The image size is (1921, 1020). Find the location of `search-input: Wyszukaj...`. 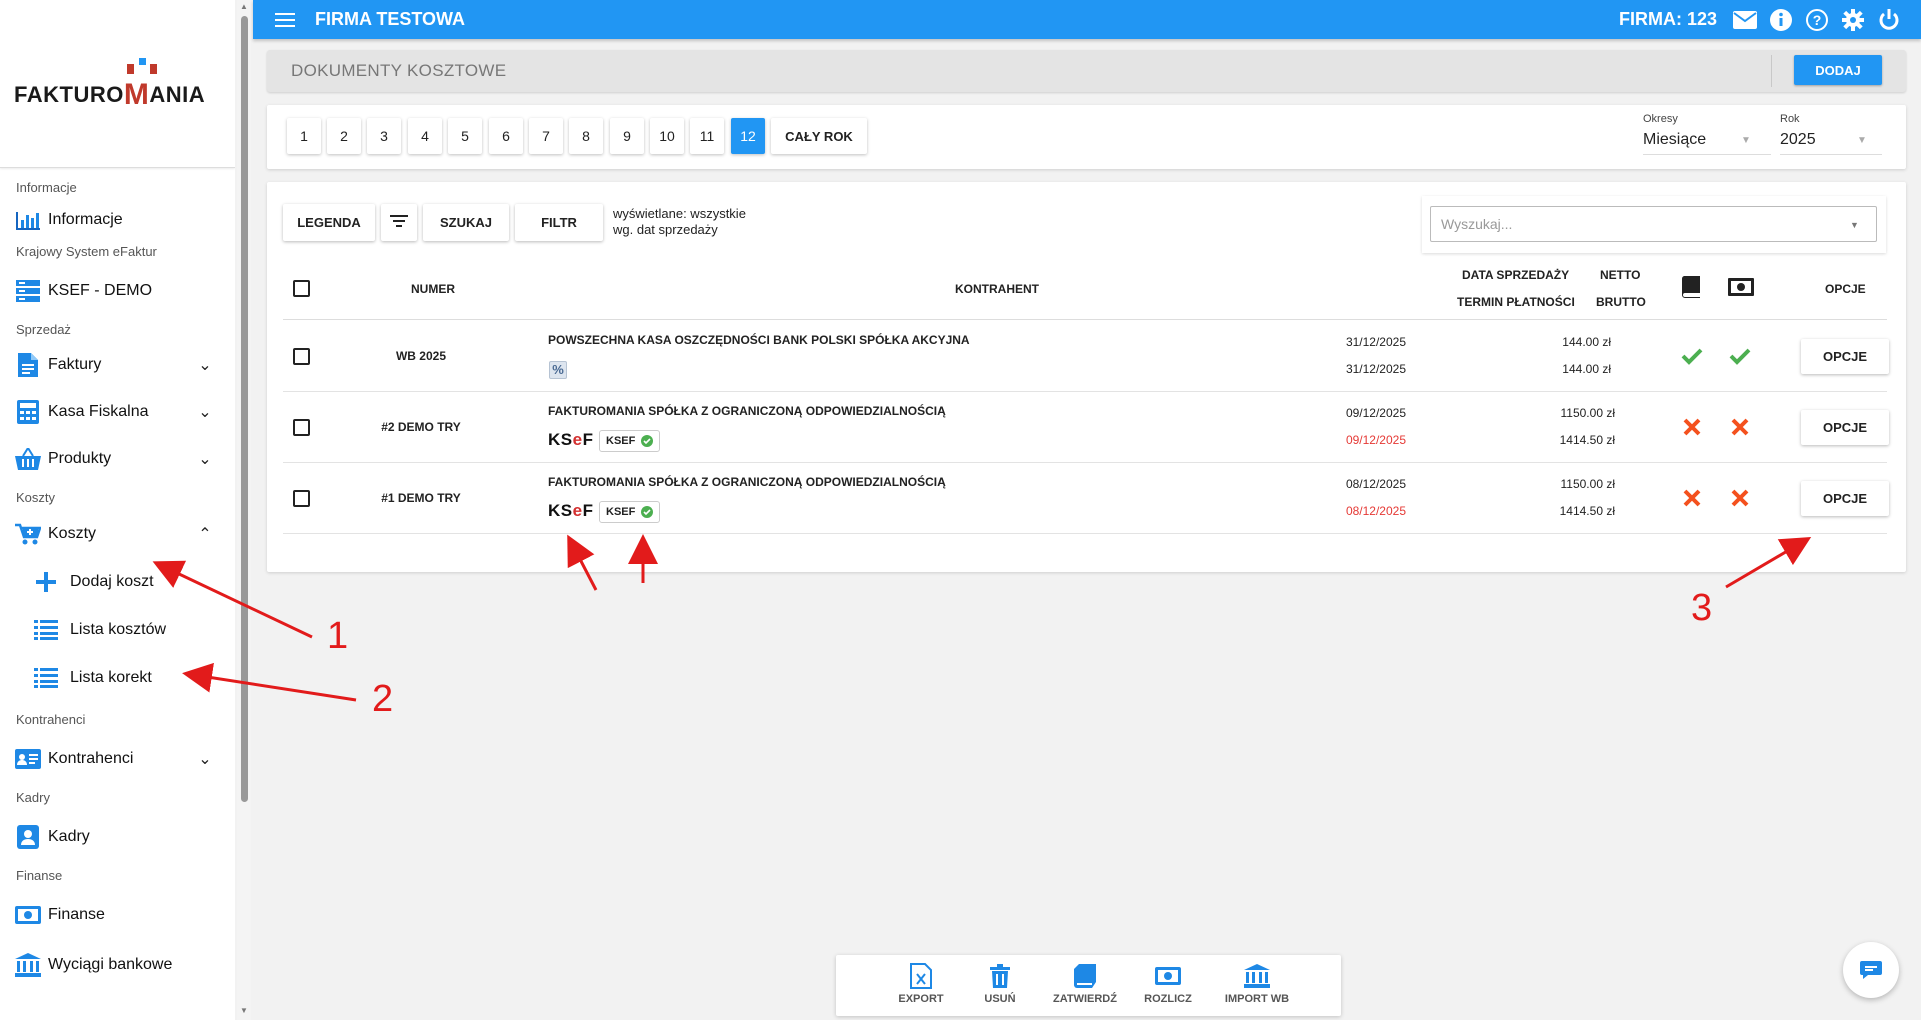

search-input: Wyszukaj... is located at coordinates (1653, 224).